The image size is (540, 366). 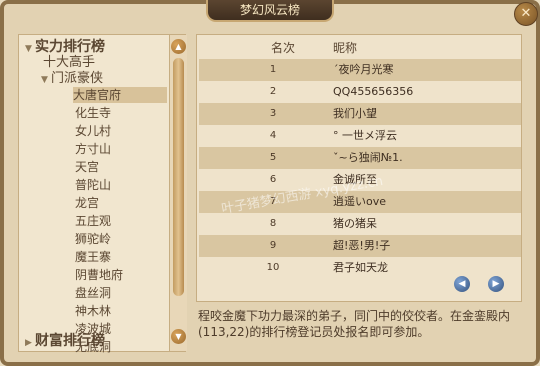 What do you see at coordinates (363, 69) in the screenshot?
I see `name-cell: ˊ夜吟月光寒` at bounding box center [363, 69].